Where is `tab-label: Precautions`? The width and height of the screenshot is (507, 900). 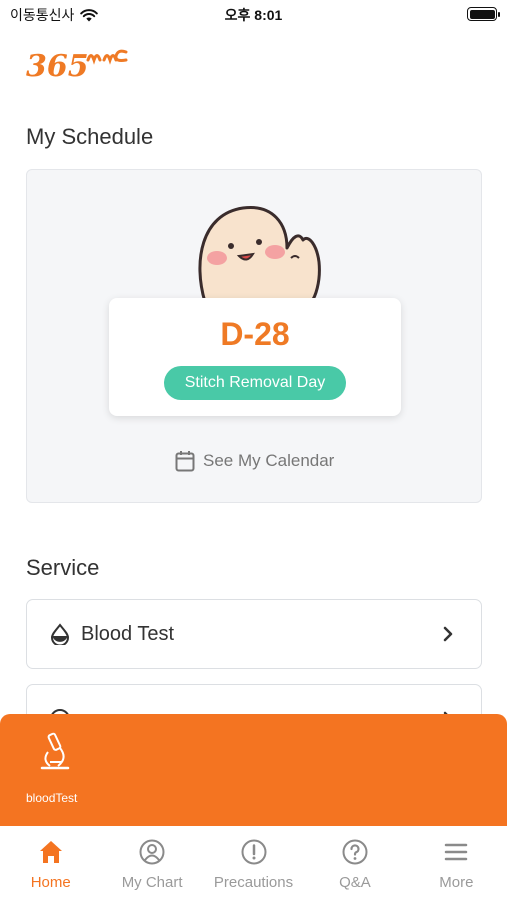
tab-label: Precautions is located at coordinates (253, 882).